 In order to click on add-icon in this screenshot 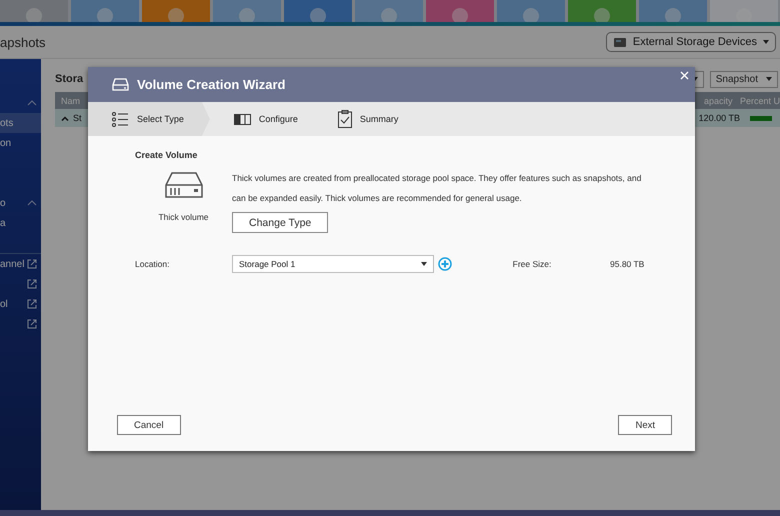, I will do `click(445, 264)`.